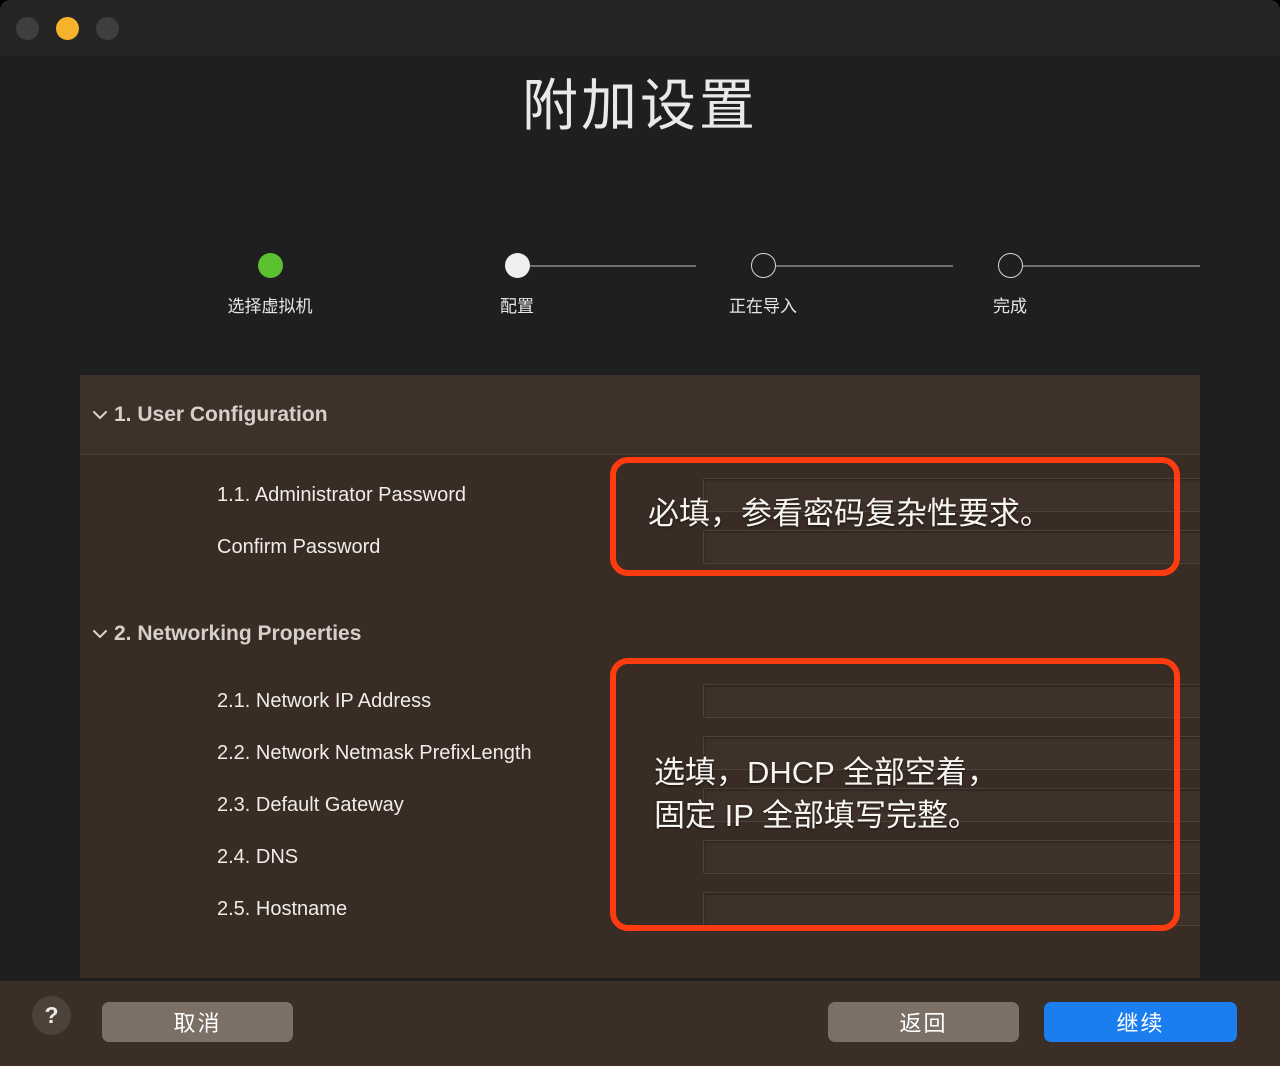 The image size is (1280, 1066). I want to click on back-button: 返回, so click(923, 1022).